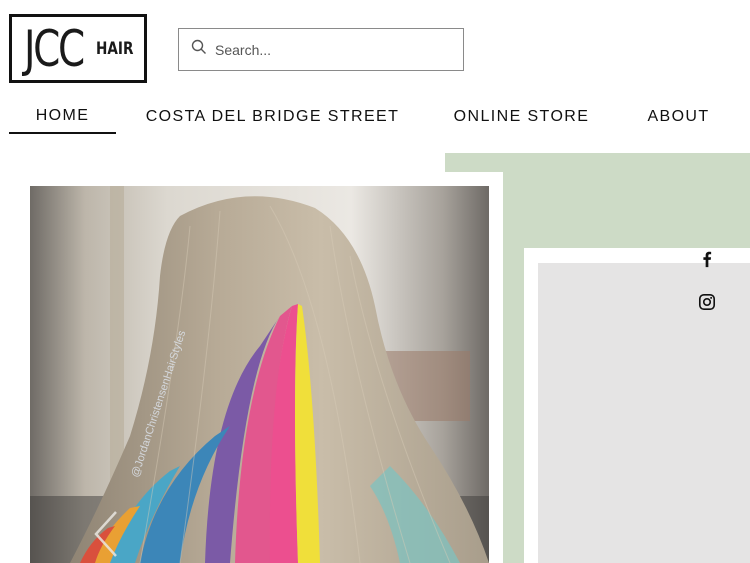  I want to click on search-icon, so click(199, 49).